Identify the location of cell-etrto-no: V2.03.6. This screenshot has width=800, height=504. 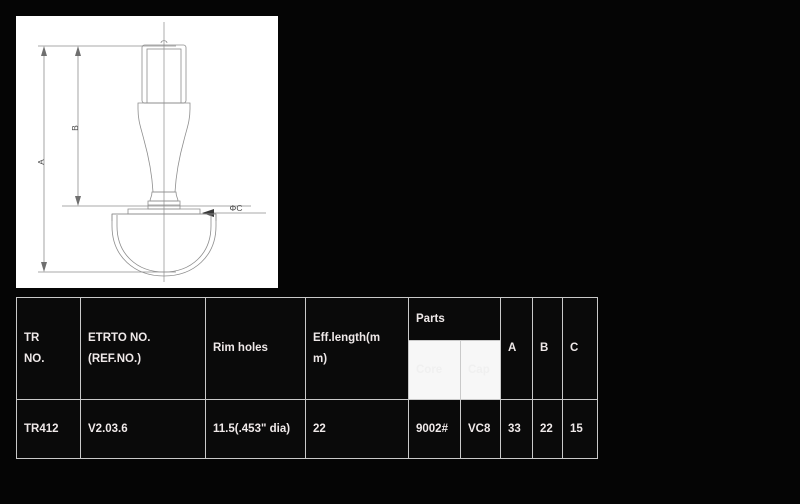
(143, 429).